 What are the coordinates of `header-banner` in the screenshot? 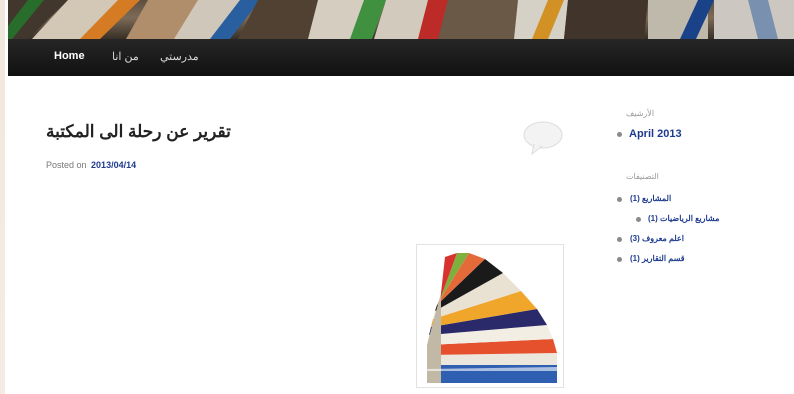 It's located at (401, 19).